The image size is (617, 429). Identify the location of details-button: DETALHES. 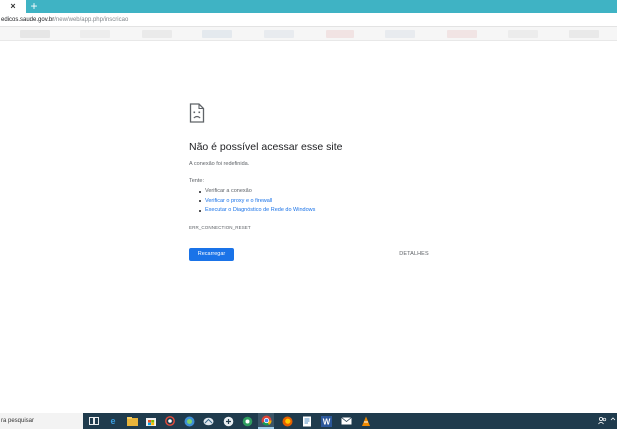
(414, 254).